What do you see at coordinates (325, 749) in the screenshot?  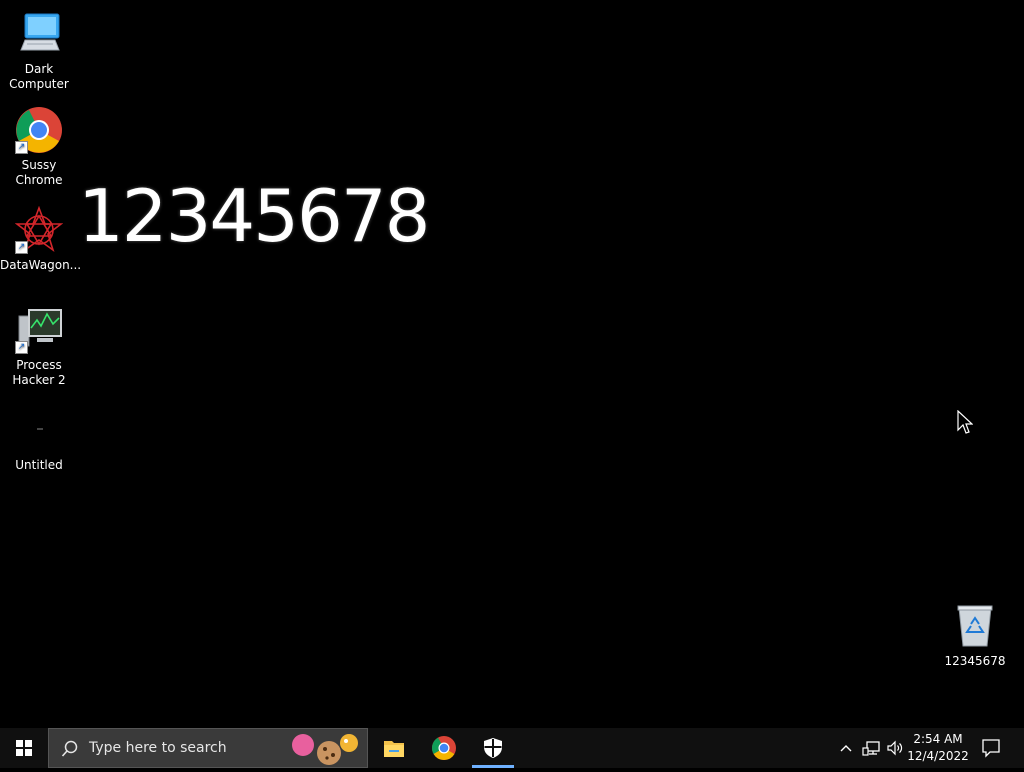 I see `search-highlight-cookies-icon` at bounding box center [325, 749].